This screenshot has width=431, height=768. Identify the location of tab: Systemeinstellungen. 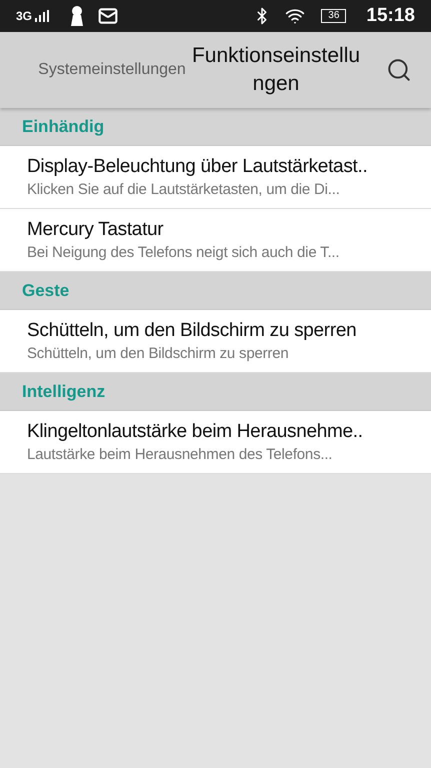
(112, 70).